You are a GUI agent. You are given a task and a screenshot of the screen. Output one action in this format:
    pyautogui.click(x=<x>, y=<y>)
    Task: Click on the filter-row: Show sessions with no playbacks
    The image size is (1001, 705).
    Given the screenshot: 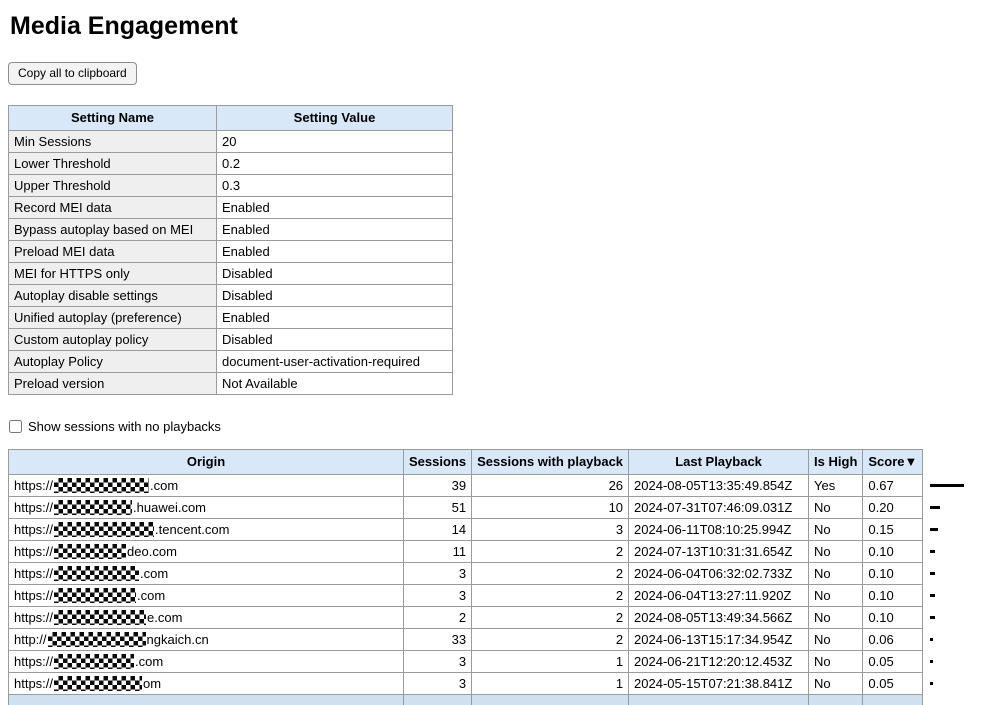 What is the action you would take?
    pyautogui.click(x=501, y=426)
    